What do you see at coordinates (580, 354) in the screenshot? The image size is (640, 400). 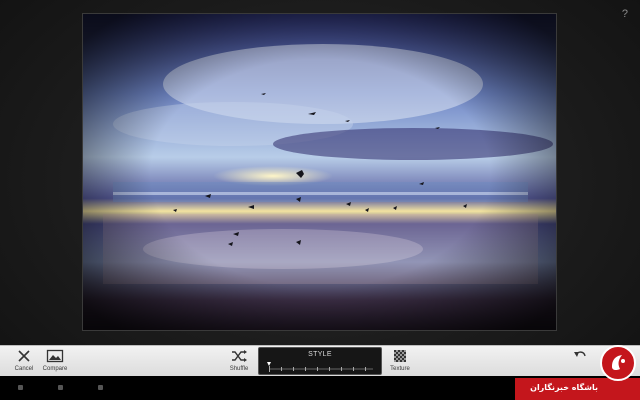 I see `undo-icon` at bounding box center [580, 354].